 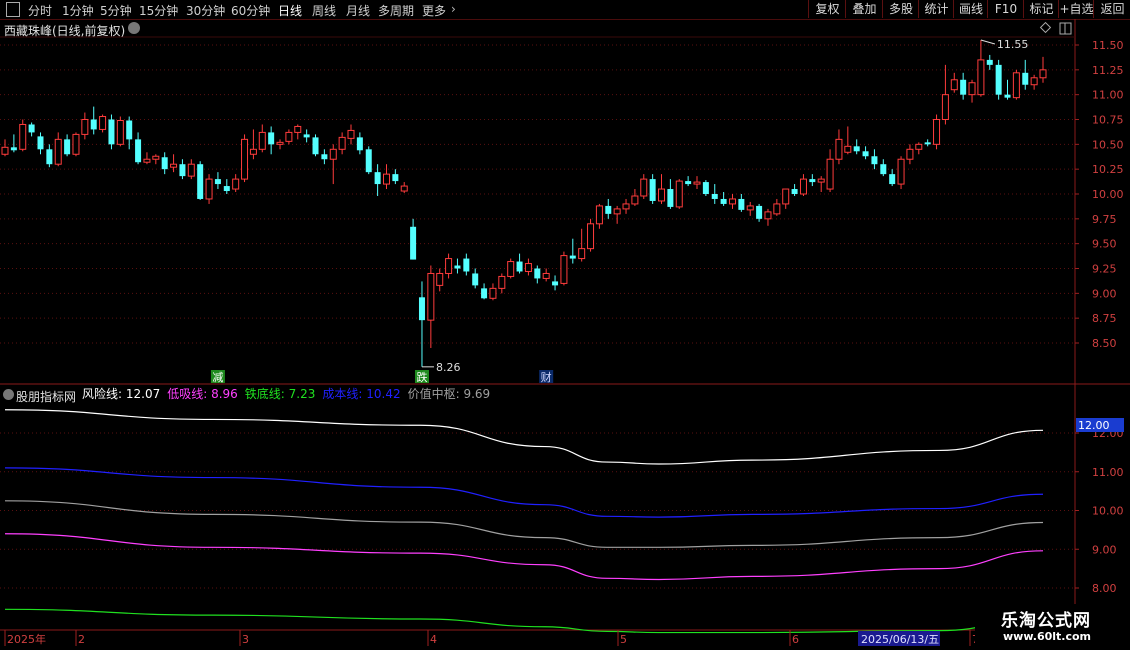 I want to click on cursor-date: 2025/06/13/五, so click(x=900, y=639).